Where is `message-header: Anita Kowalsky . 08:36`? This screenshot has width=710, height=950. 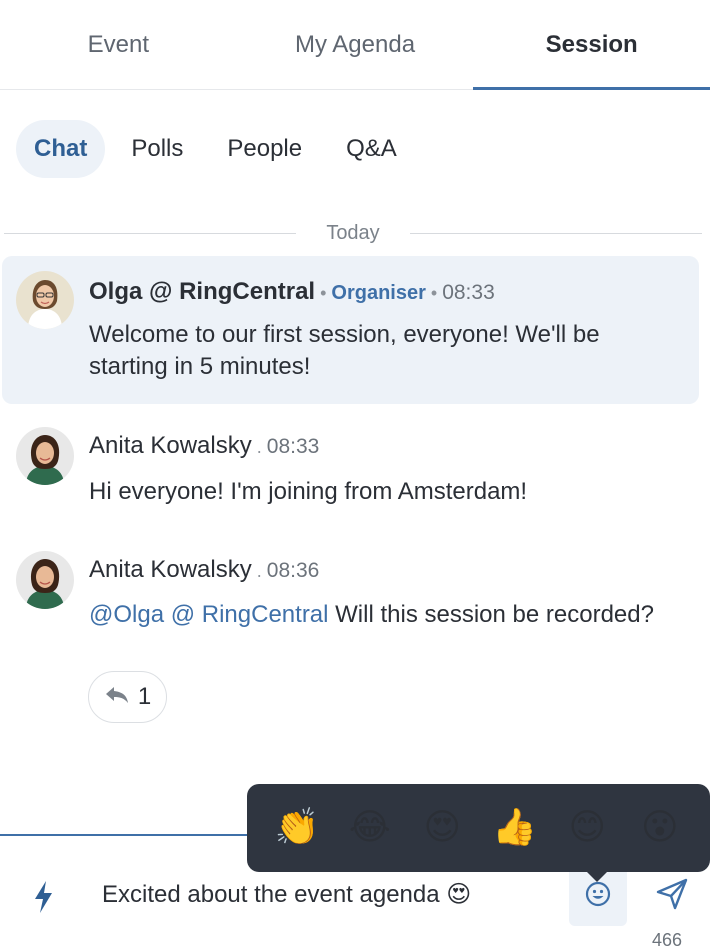
message-header: Anita Kowalsky . 08:36 is located at coordinates (204, 570).